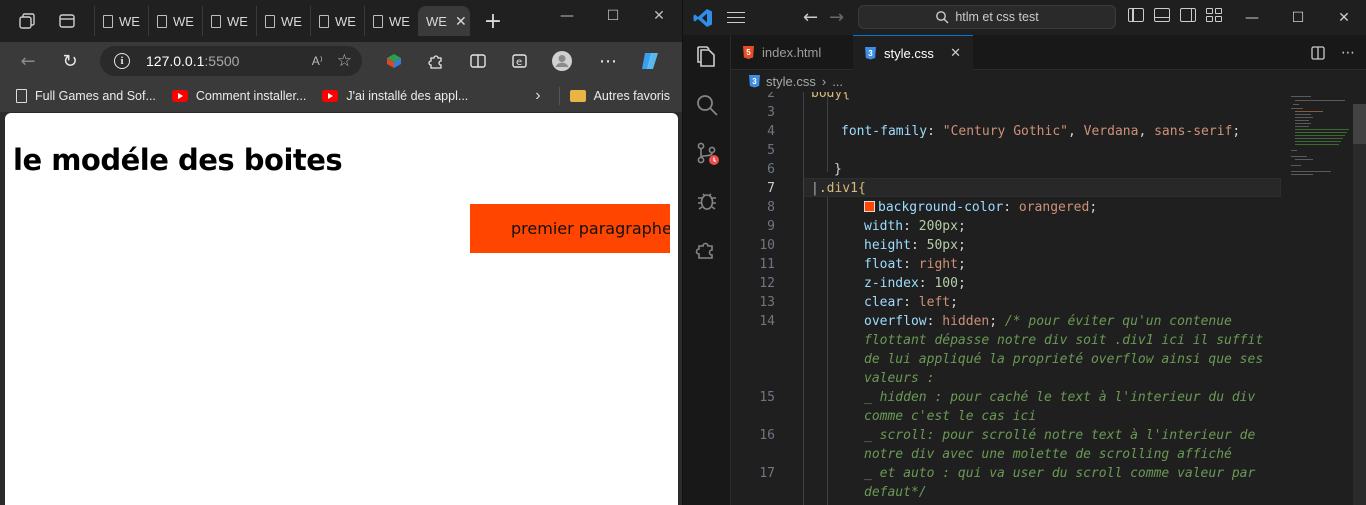 The width and height of the screenshot is (1366, 505). Describe the element at coordinates (707, 249) in the screenshot. I see `extensions-icon` at that location.